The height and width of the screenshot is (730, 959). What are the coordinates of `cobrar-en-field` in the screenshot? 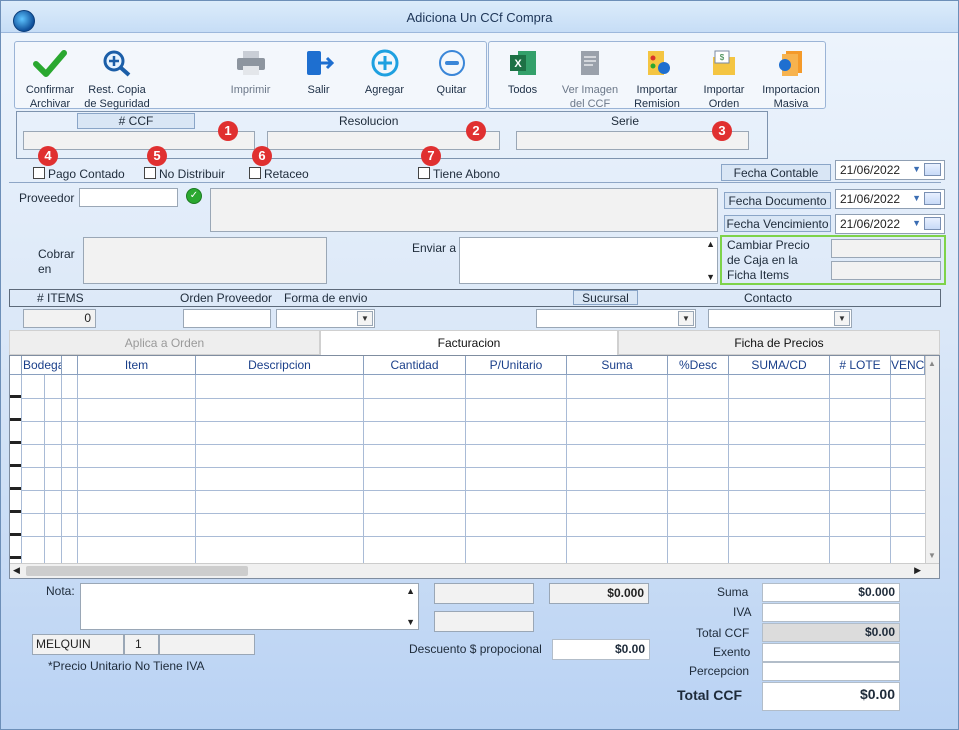 It's located at (205, 260).